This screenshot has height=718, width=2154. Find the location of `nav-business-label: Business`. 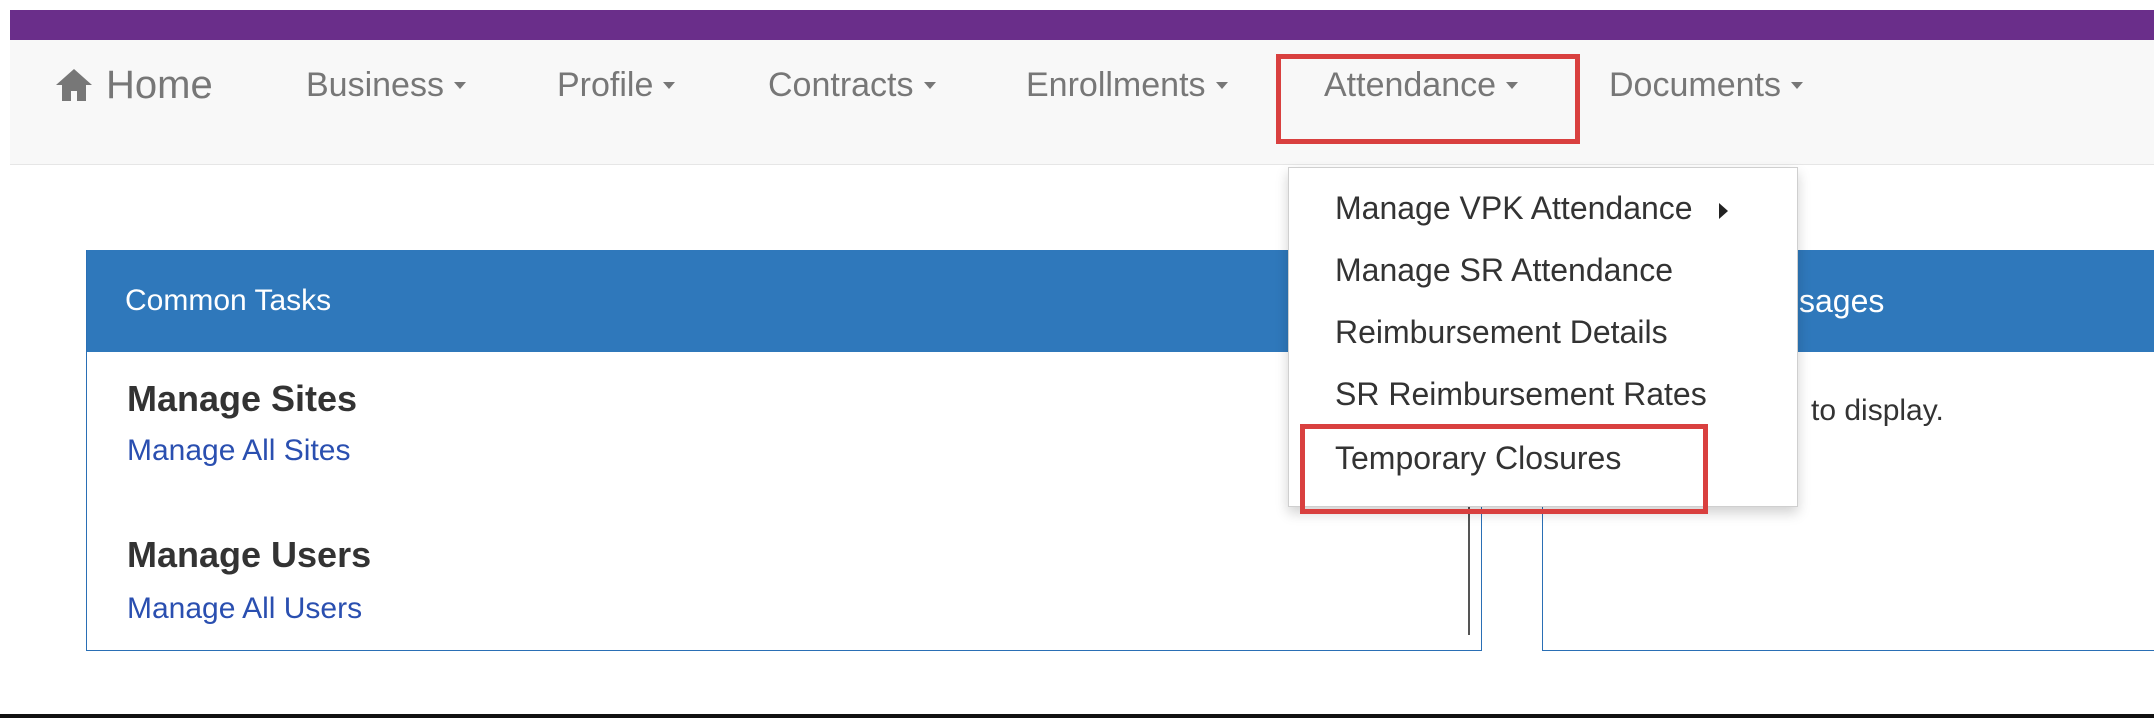

nav-business-label: Business is located at coordinates (375, 84).